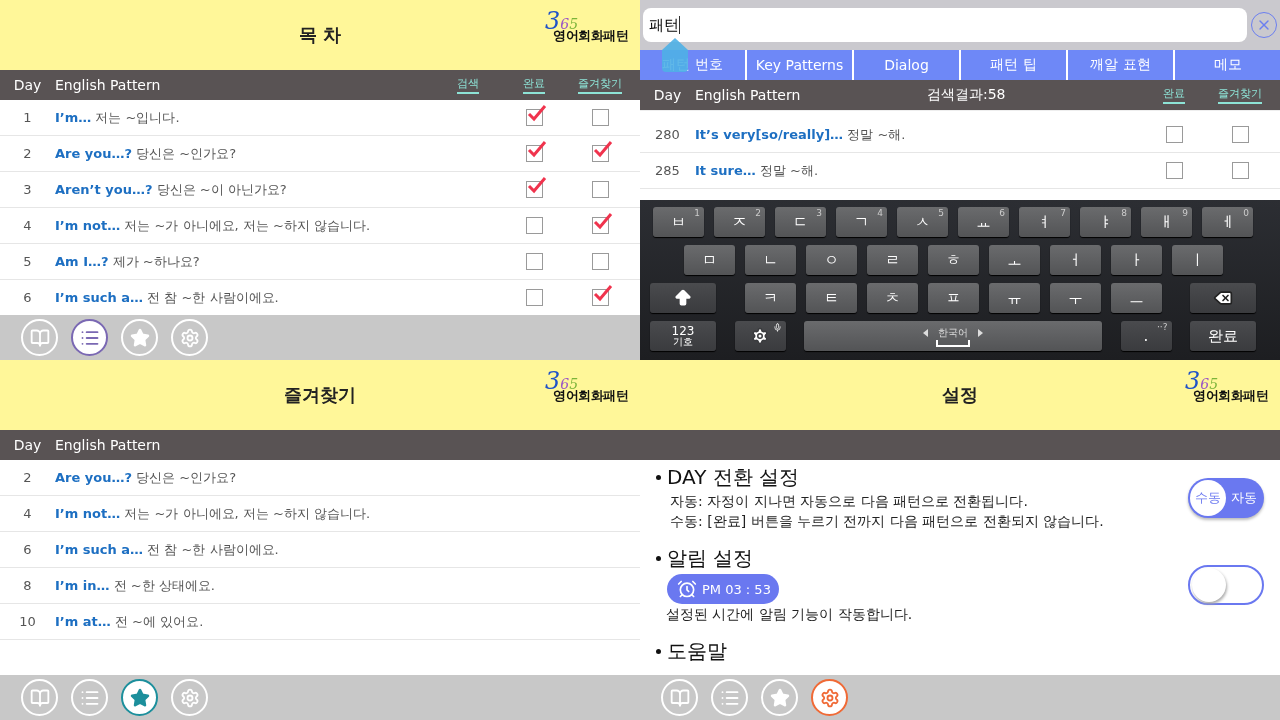 The width and height of the screenshot is (1280, 720). Describe the element at coordinates (723, 589) in the screenshot. I see `alarm-time-button: PM 03 : 53` at that location.